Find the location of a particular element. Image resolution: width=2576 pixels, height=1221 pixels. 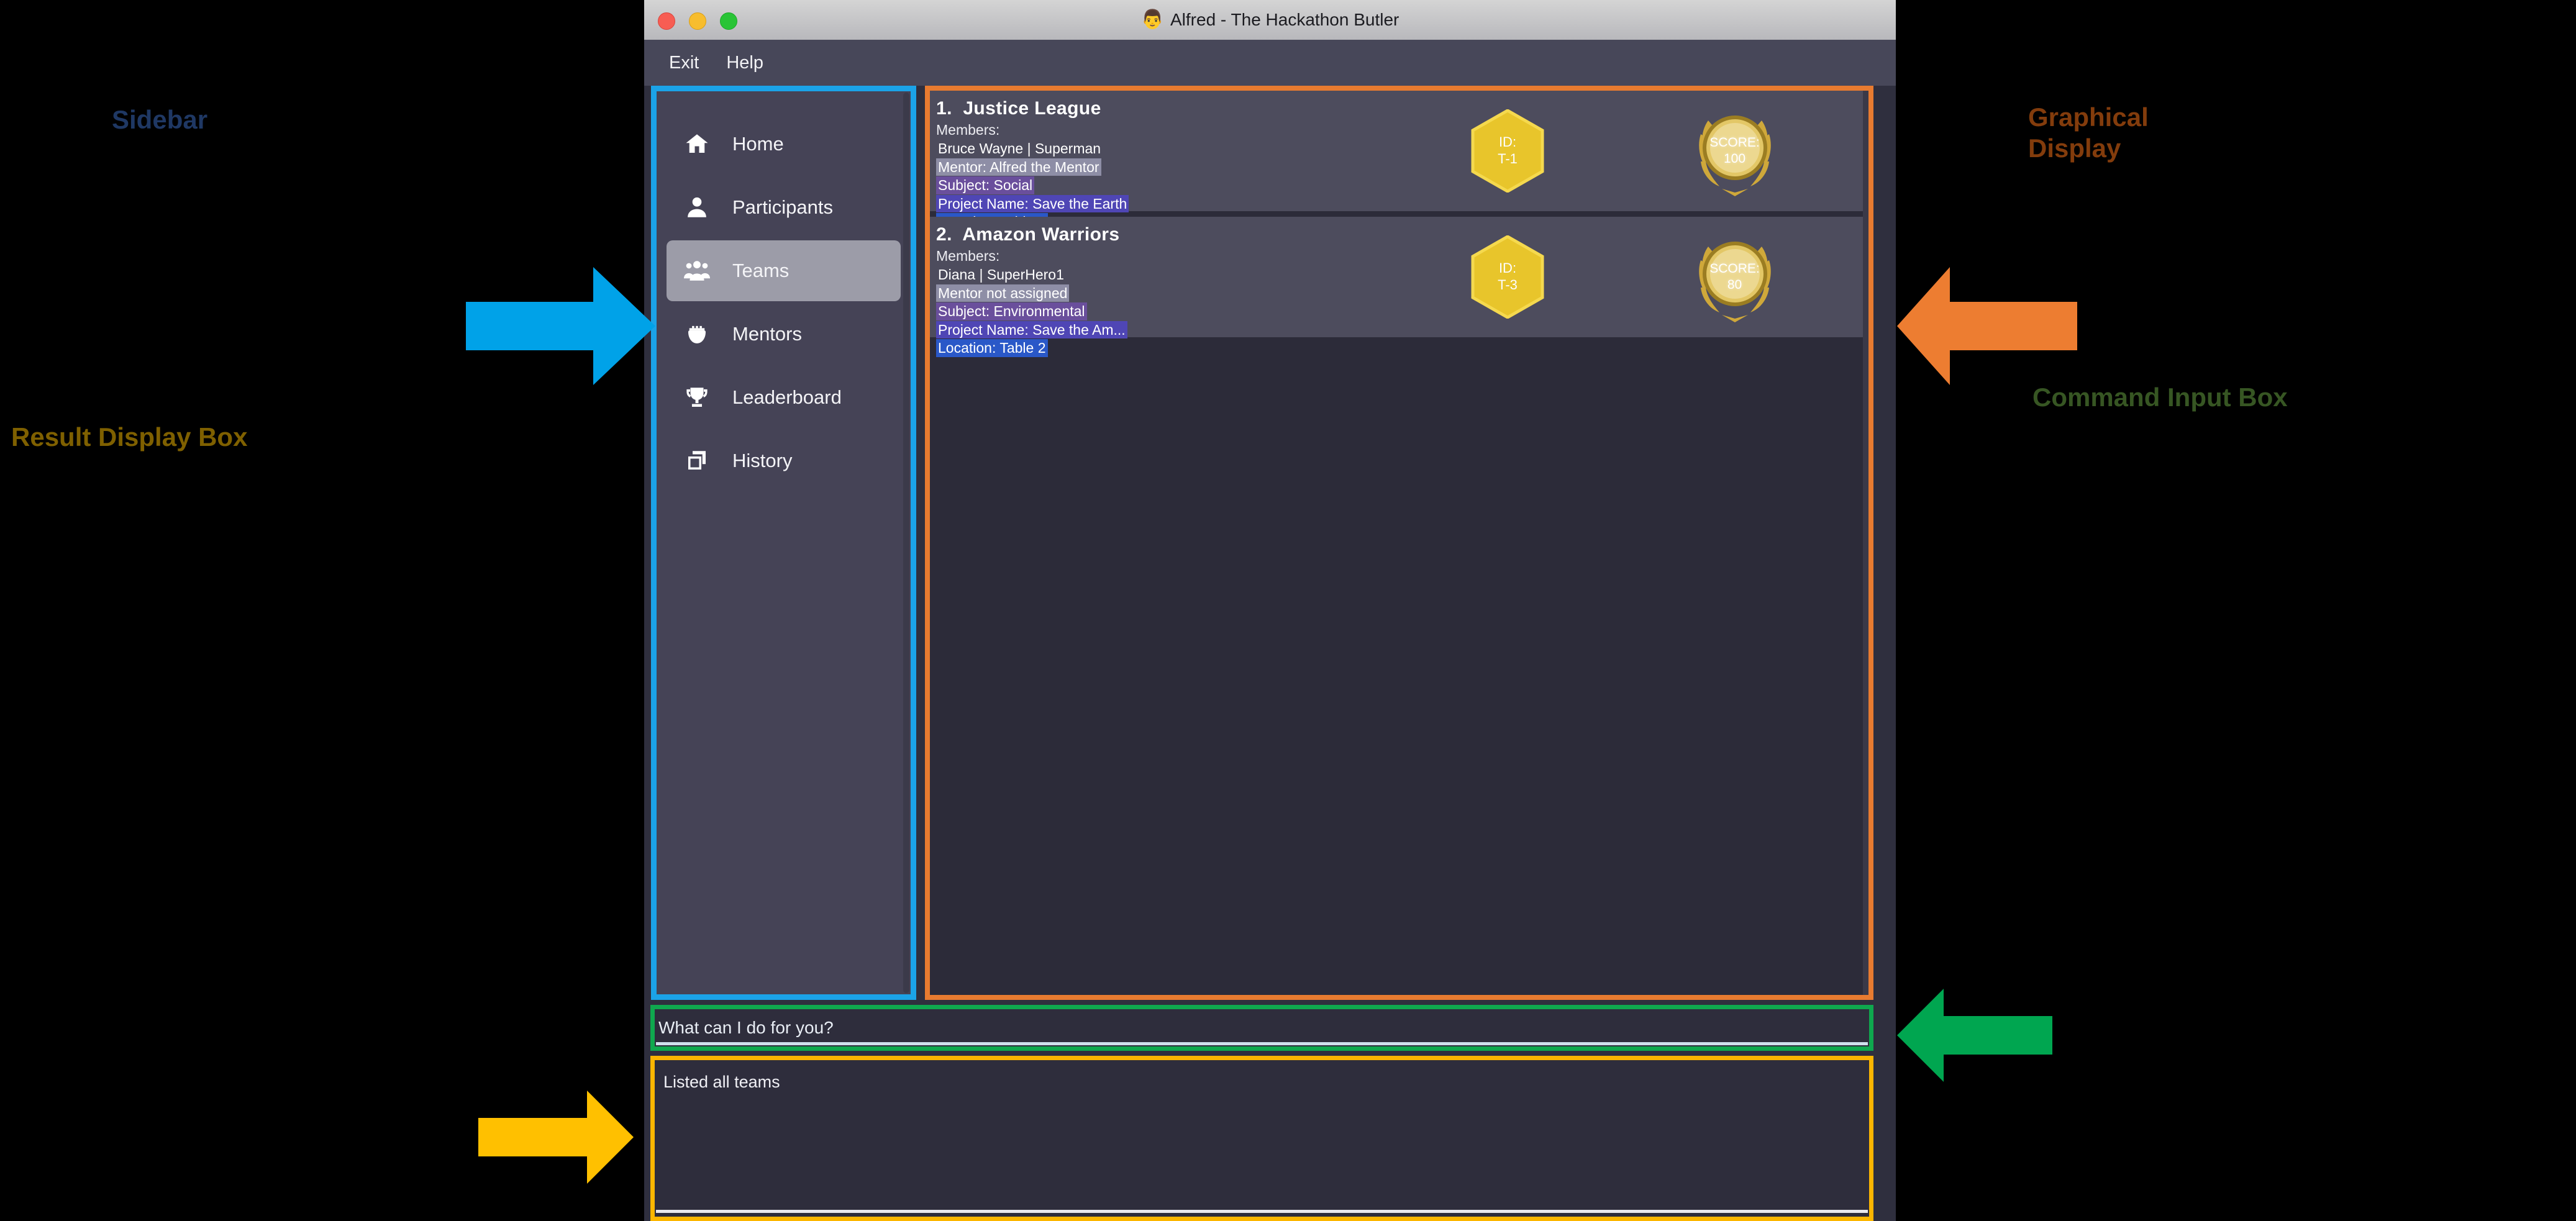

annotation-result-display-label: Result Display Box is located at coordinates (129, 437).